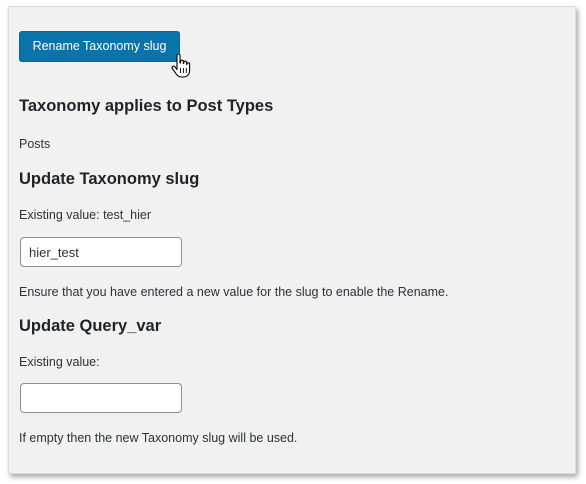  What do you see at coordinates (101, 398) in the screenshot?
I see `query-var-input` at bounding box center [101, 398].